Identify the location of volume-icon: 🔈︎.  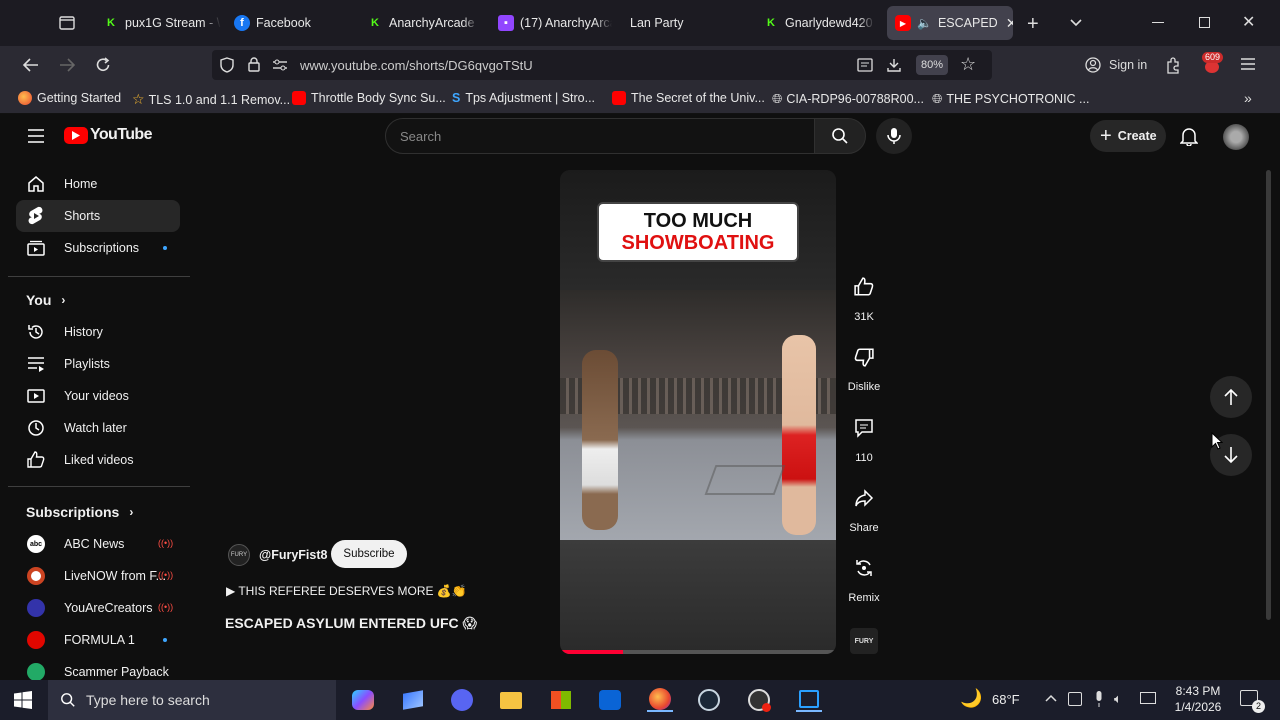
(1118, 699).